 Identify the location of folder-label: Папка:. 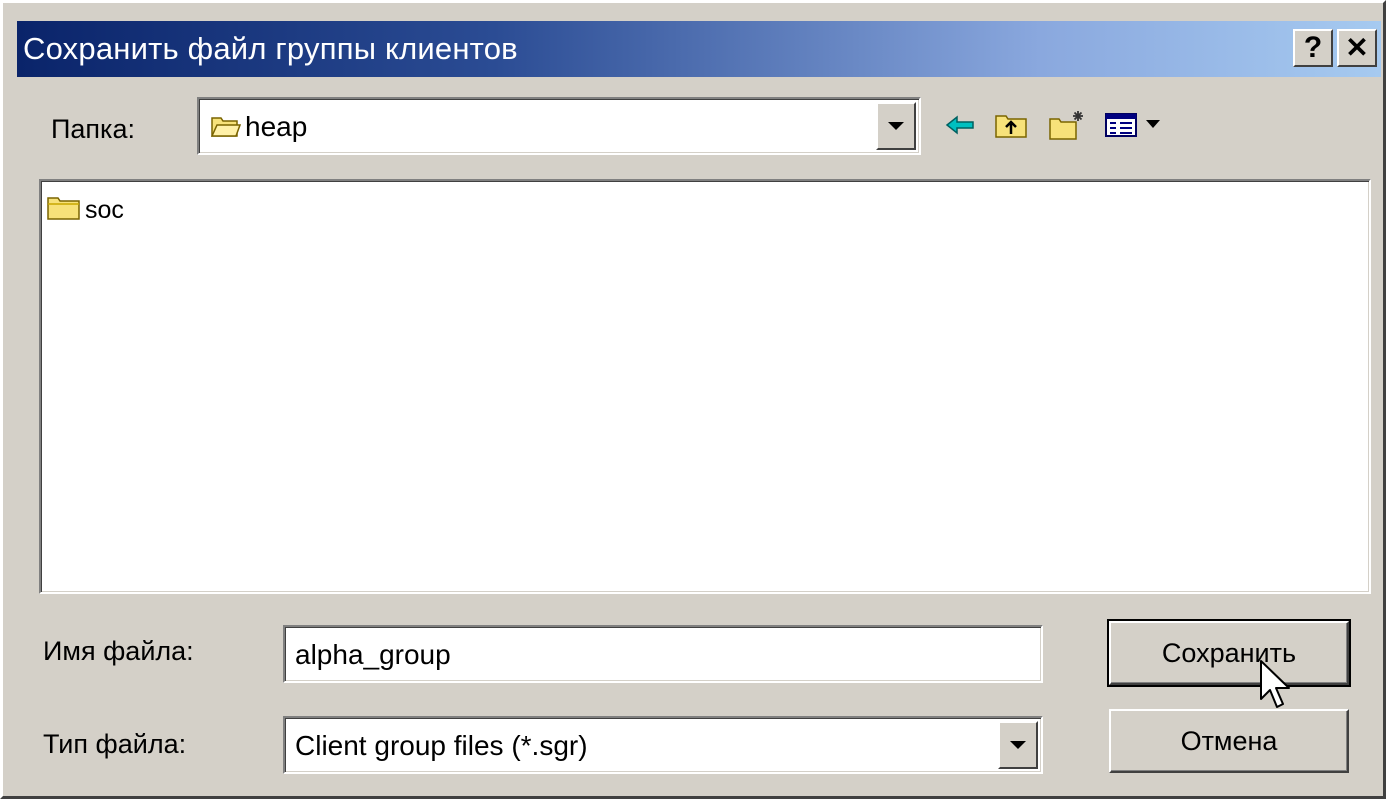
(93, 129).